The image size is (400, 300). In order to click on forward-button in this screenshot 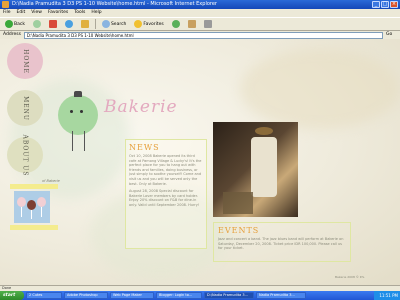, I will do `click(37, 24)`.